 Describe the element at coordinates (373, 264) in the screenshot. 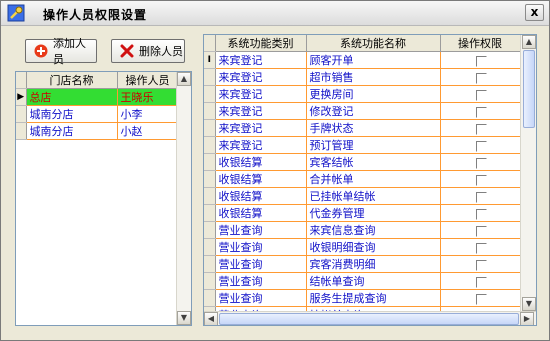

I see `permission-function-cell: 宾客消费明细` at that location.